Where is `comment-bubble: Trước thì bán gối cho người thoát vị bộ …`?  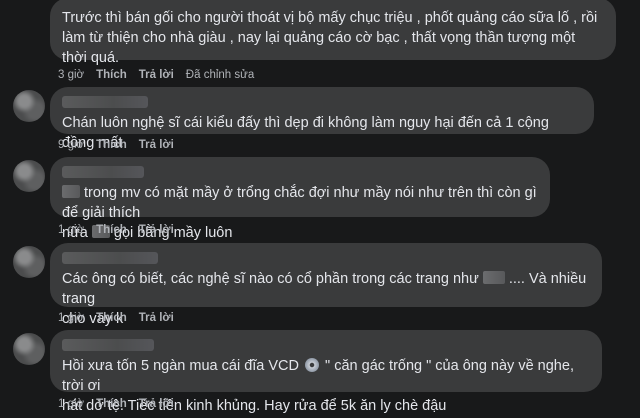
comment-bubble: Trước thì bán gối cho người thoát vị bộ … is located at coordinates (333, 33).